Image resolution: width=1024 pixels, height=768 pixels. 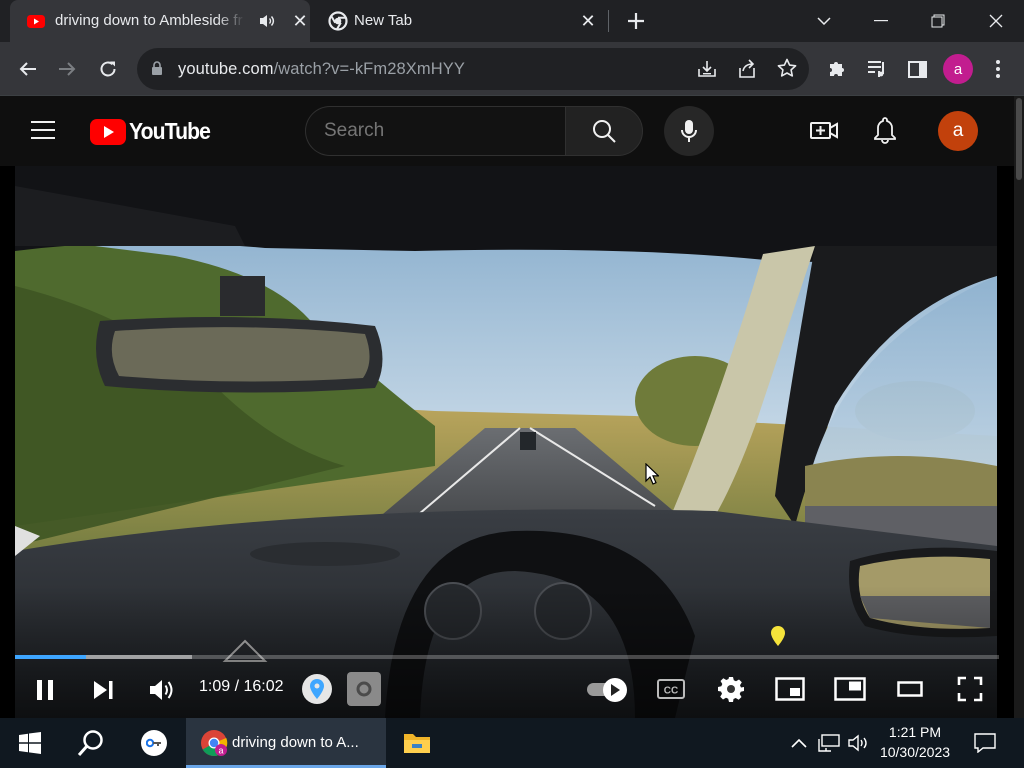 I want to click on arrow-right-icon, so click(x=67, y=69).